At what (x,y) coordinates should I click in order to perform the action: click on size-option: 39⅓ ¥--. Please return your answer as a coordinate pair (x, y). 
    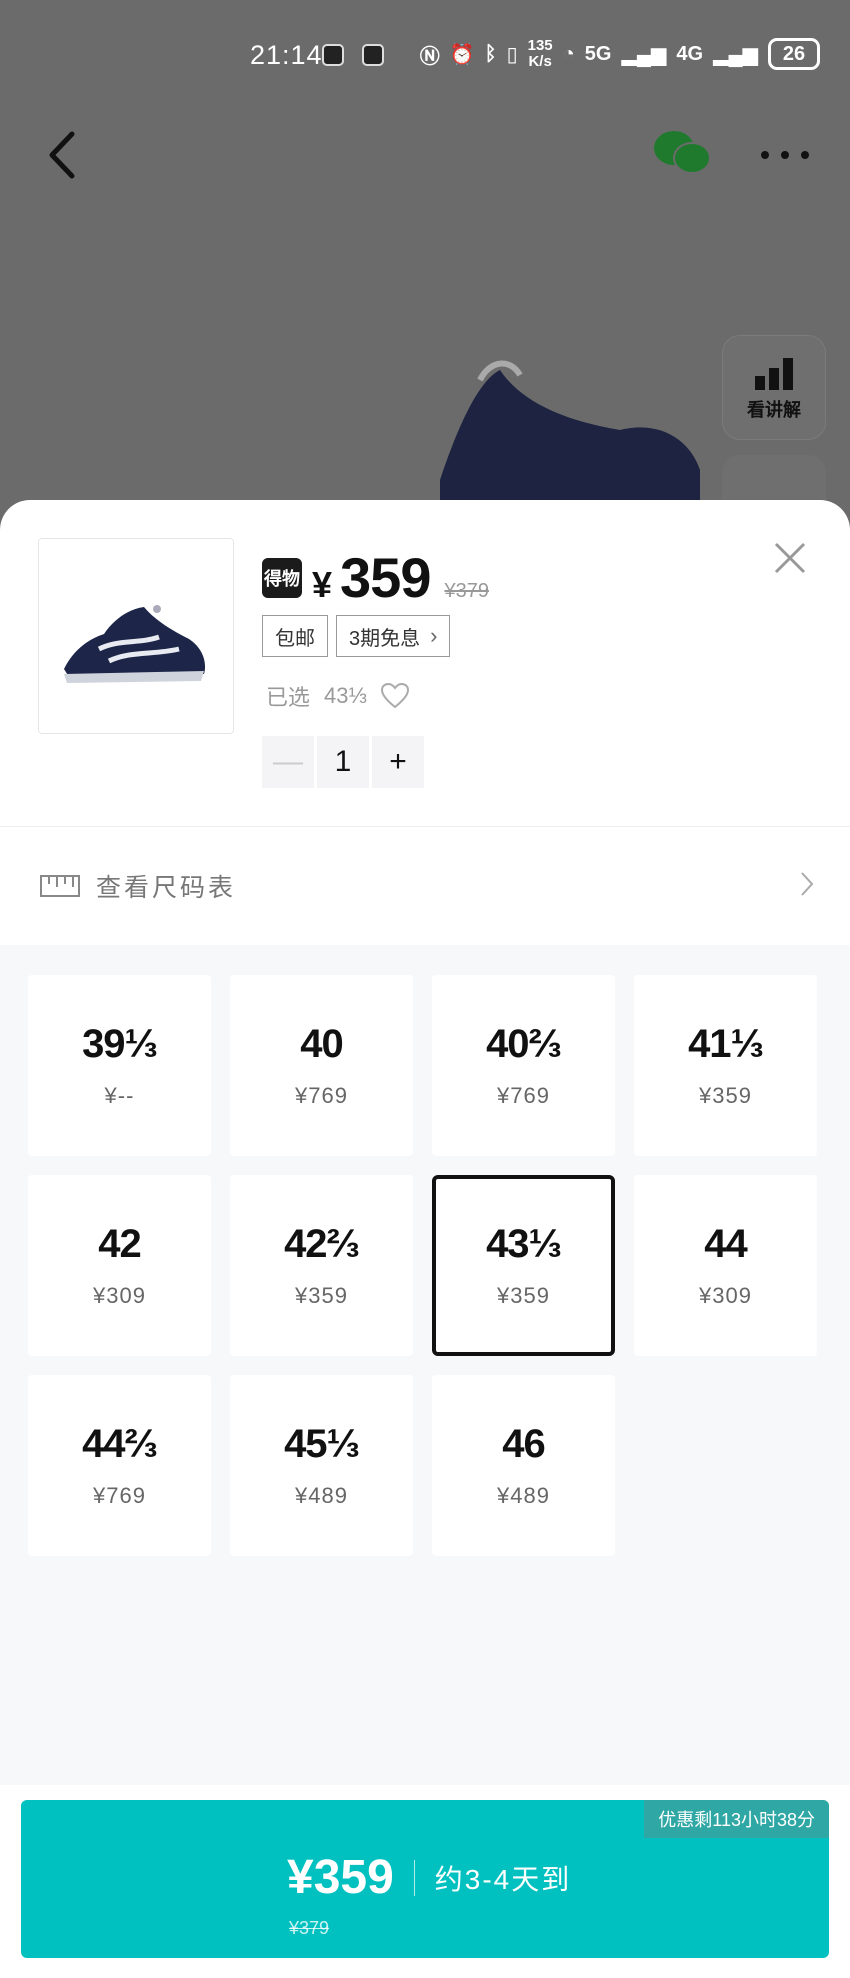
    Looking at the image, I should click on (119, 1065).